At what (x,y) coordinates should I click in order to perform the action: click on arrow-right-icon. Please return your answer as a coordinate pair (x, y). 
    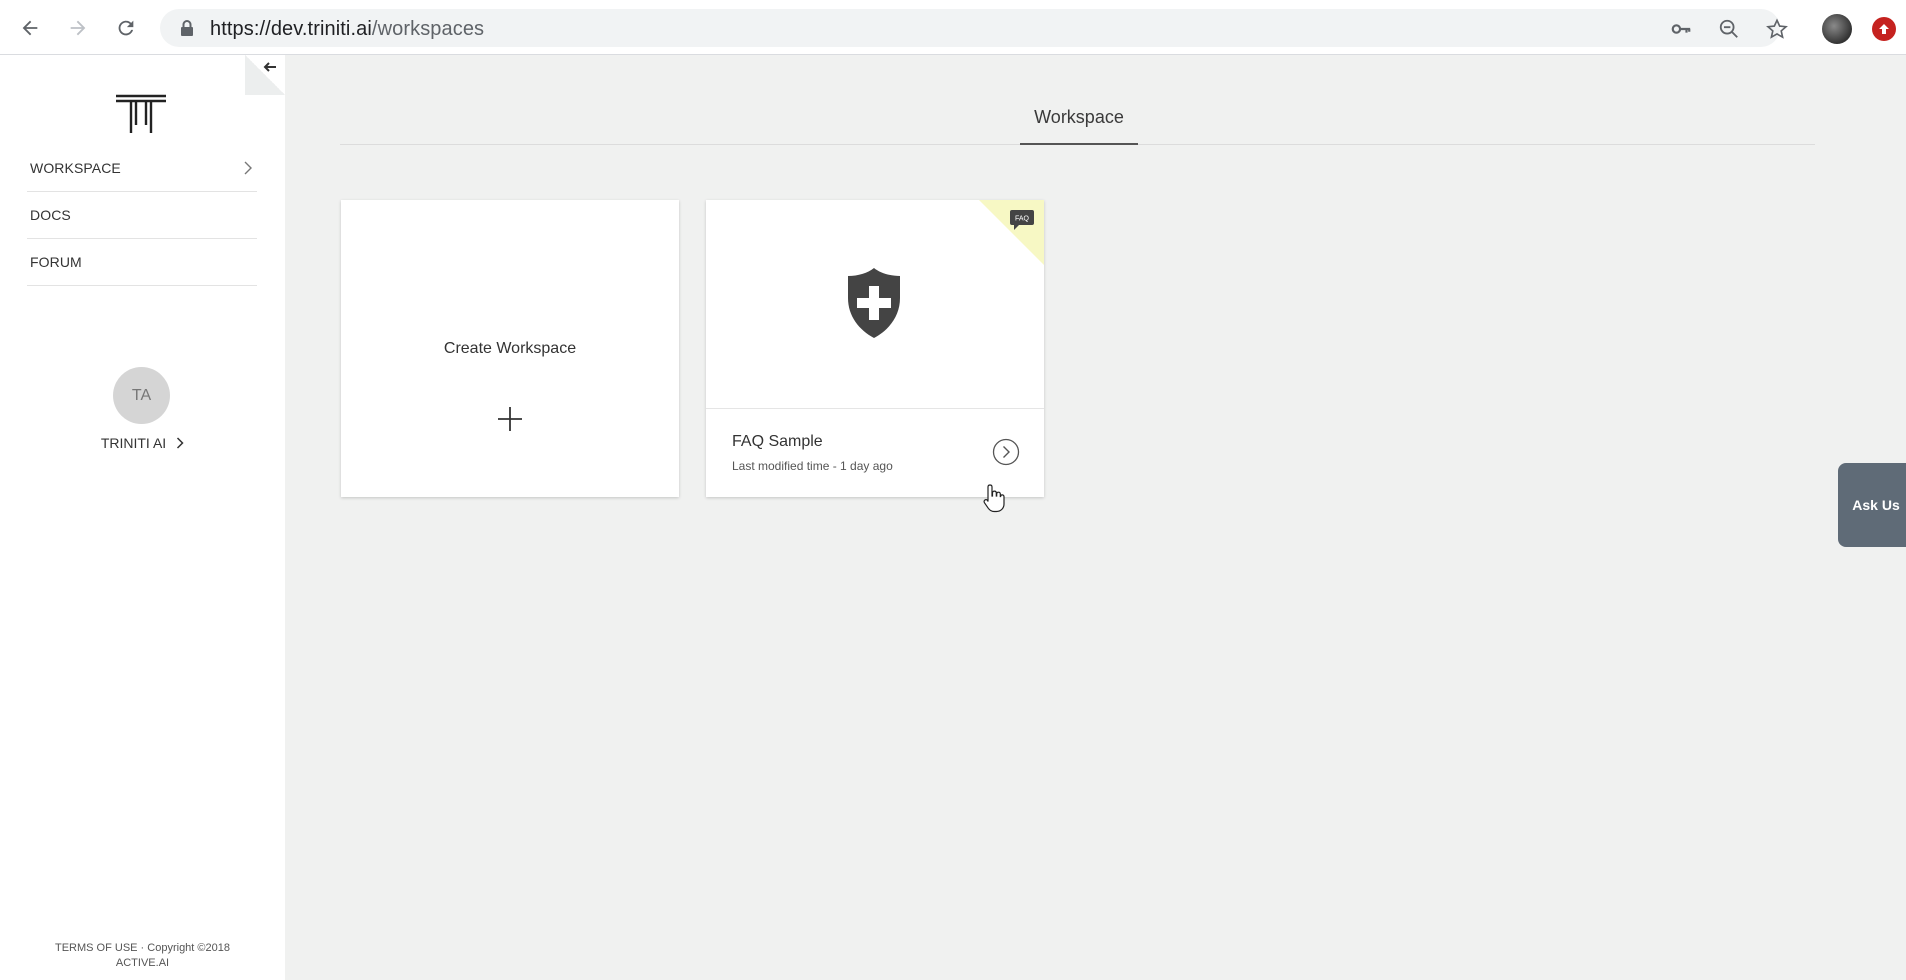
    Looking at the image, I should click on (78, 28).